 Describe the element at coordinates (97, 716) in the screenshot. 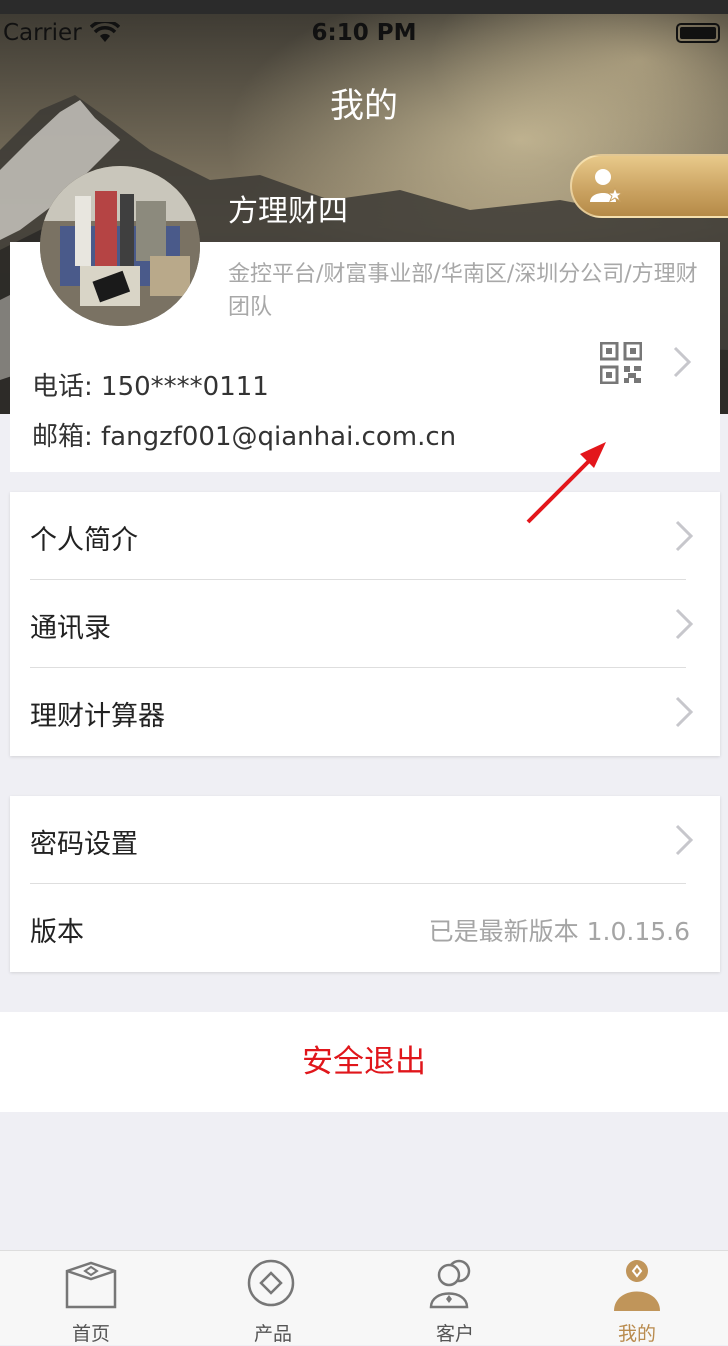

I see `menu-item-label: 理财计算器` at that location.